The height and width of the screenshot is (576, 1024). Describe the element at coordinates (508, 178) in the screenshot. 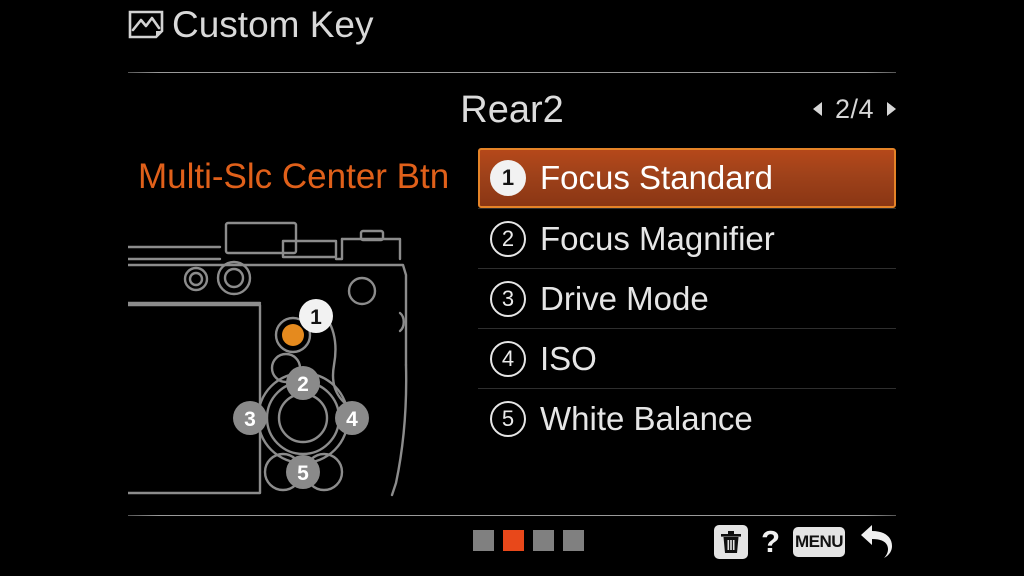

I see `option-badge: 1` at that location.